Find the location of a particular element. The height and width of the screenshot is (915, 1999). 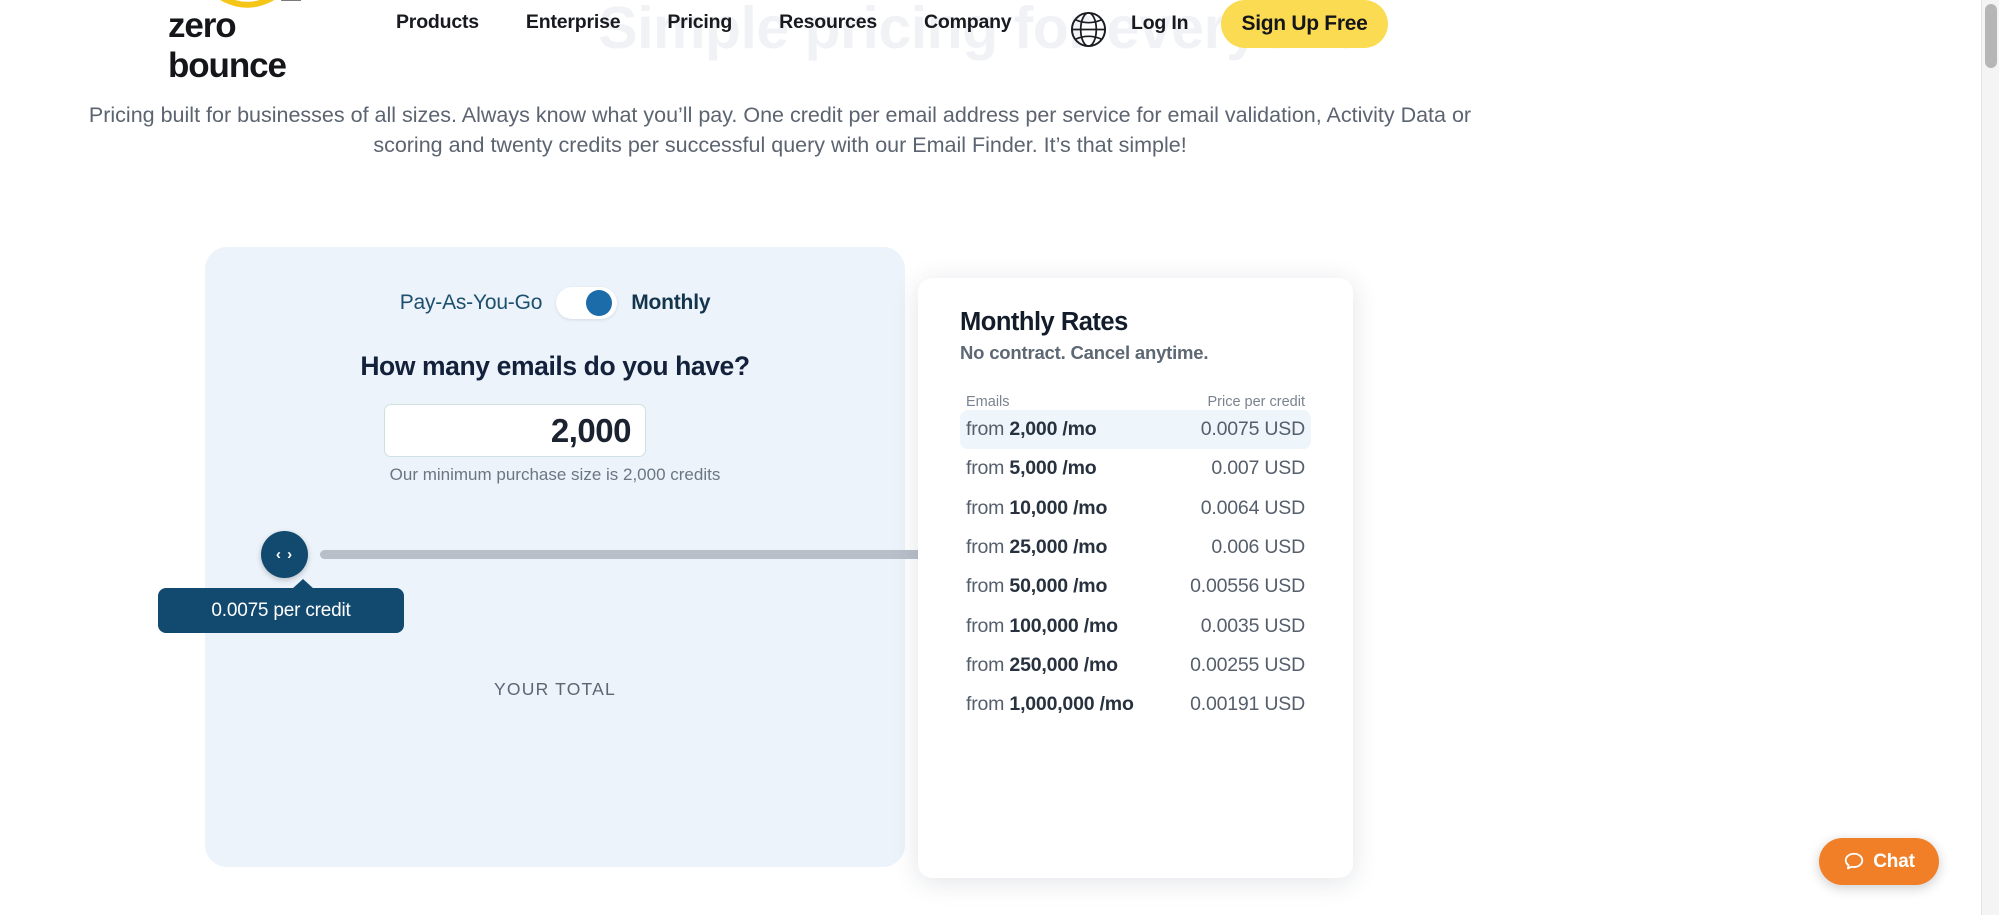

rate-row-emails: from 250,000 /mo is located at coordinates (1042, 664).